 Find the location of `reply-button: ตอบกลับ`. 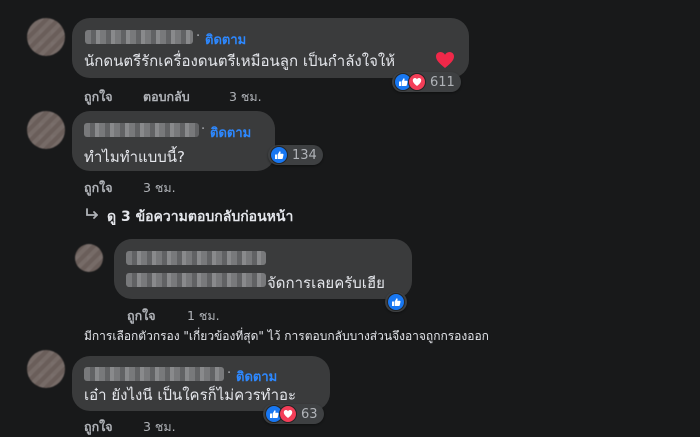

reply-button: ตอบกลับ is located at coordinates (166, 97).